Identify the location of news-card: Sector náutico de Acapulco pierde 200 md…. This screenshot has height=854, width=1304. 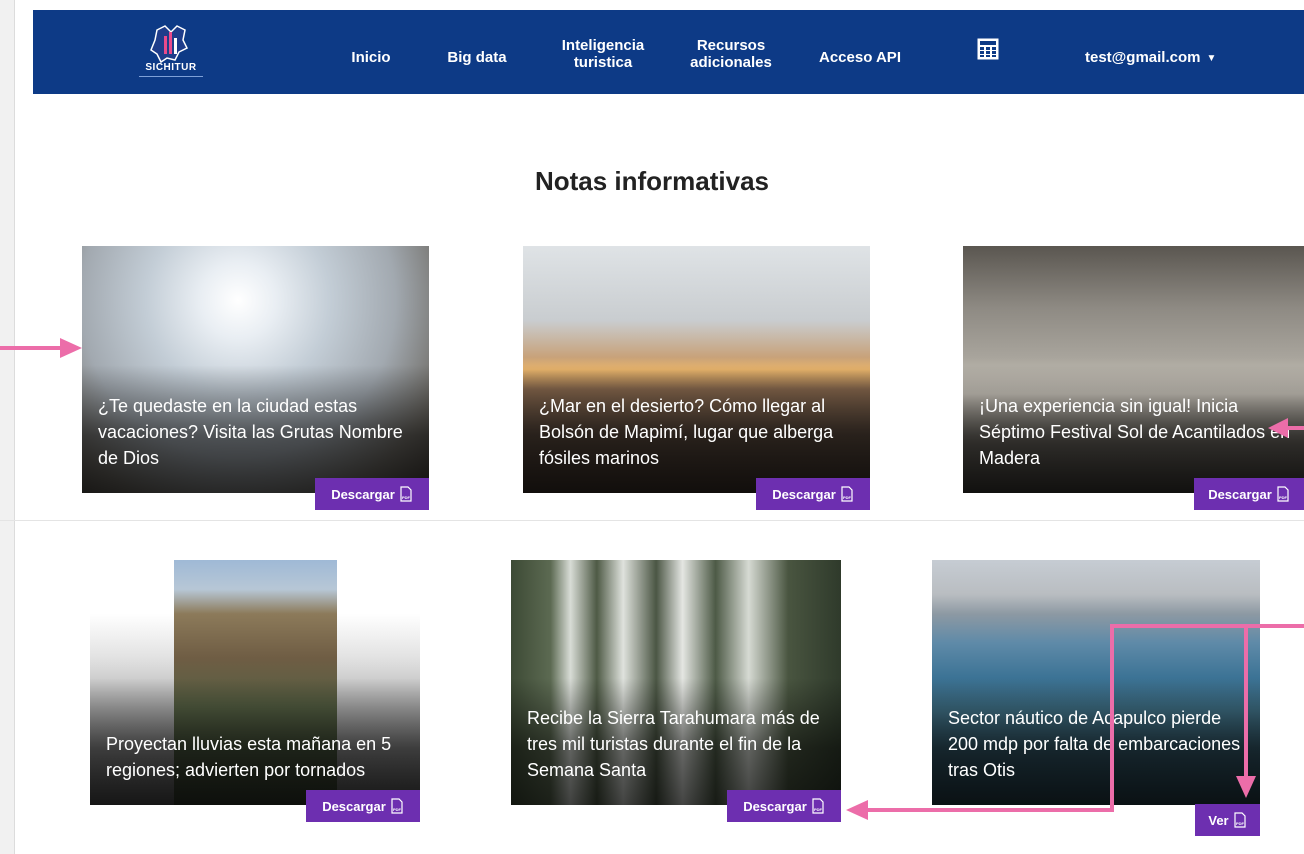
(1096, 682).